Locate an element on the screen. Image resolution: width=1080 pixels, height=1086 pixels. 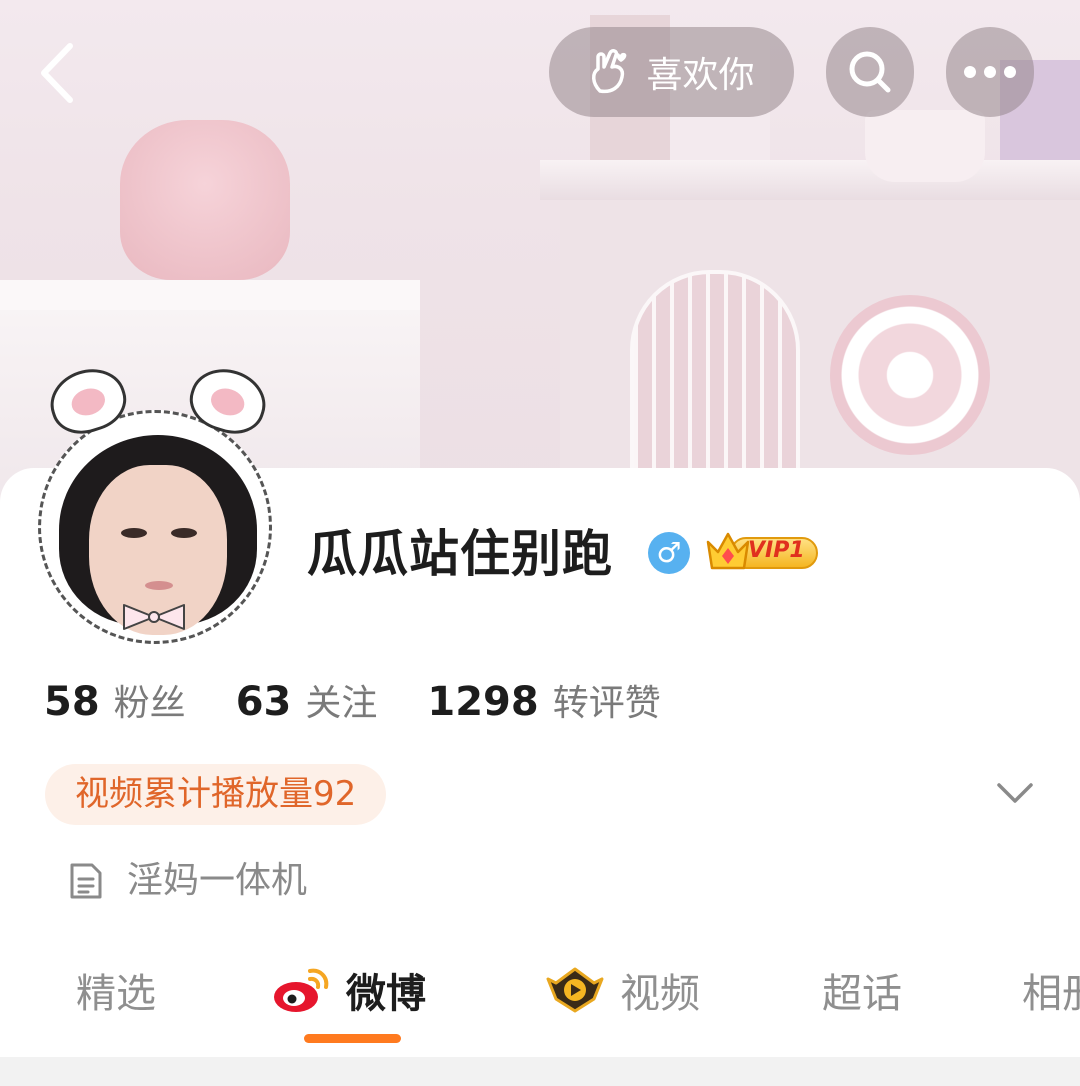
cover-bag is located at coordinates (205, 200).